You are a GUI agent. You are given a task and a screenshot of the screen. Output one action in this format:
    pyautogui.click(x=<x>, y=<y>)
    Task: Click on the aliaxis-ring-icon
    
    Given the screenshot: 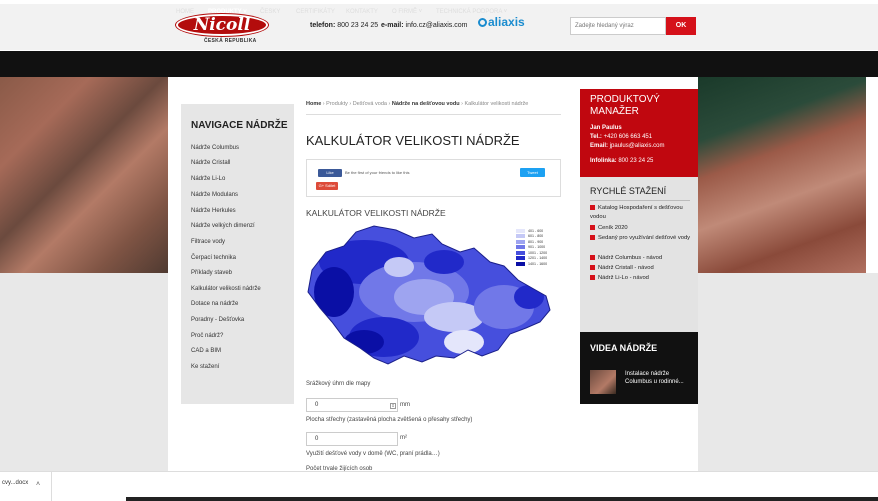 What is the action you would take?
    pyautogui.click(x=482, y=22)
    